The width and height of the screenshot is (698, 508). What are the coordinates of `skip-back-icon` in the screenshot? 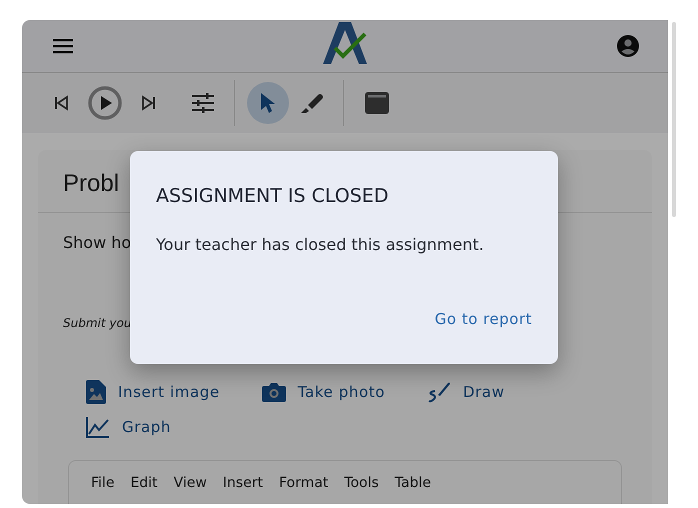 It's located at (61, 103).